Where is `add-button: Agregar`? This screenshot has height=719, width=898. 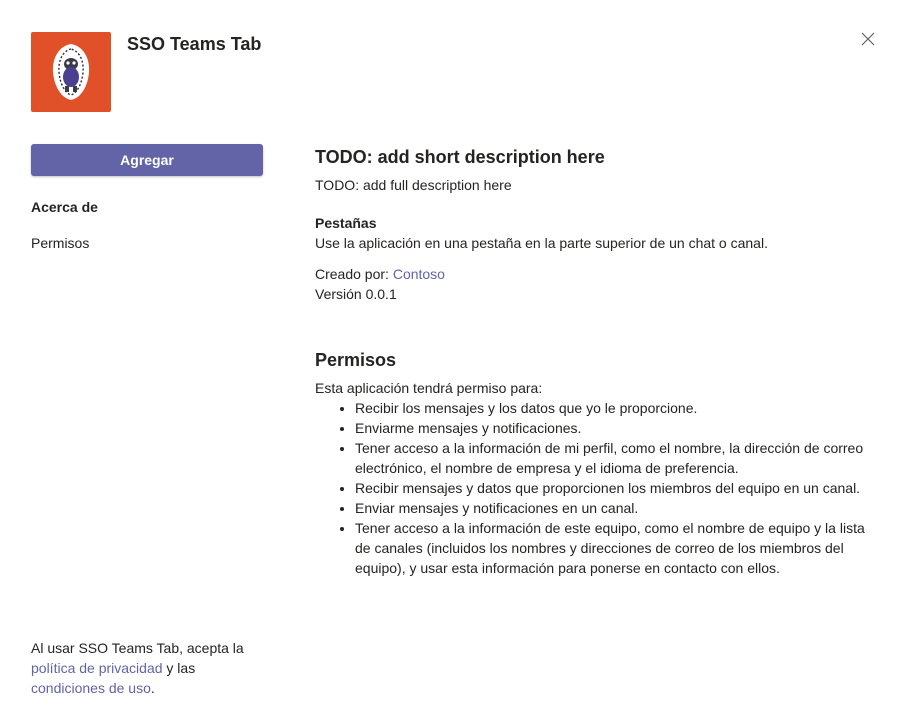
add-button: Agregar is located at coordinates (147, 160).